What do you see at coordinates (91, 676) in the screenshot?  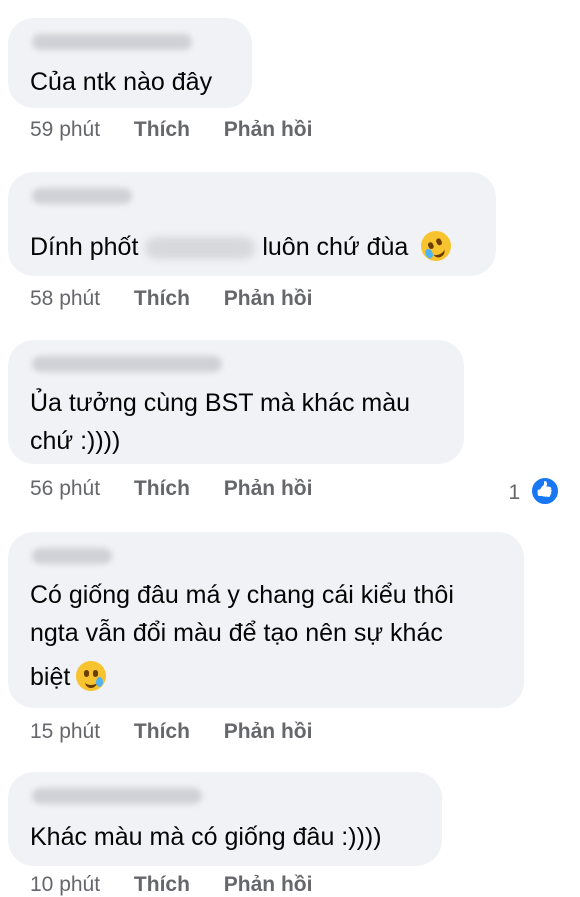 I see `smiling-tear-emoji-icon` at bounding box center [91, 676].